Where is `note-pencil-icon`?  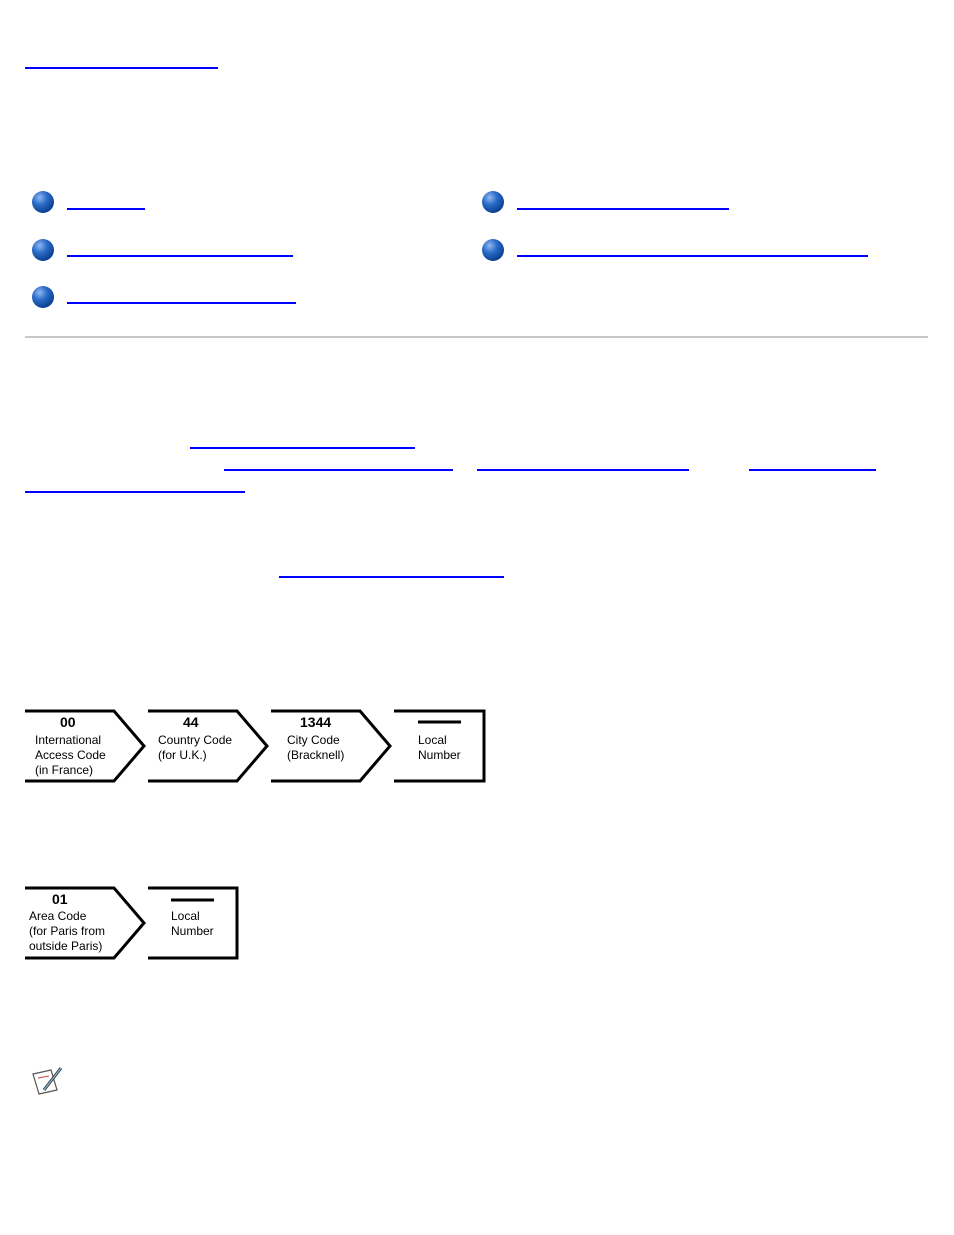 note-pencil-icon is located at coordinates (47, 1081).